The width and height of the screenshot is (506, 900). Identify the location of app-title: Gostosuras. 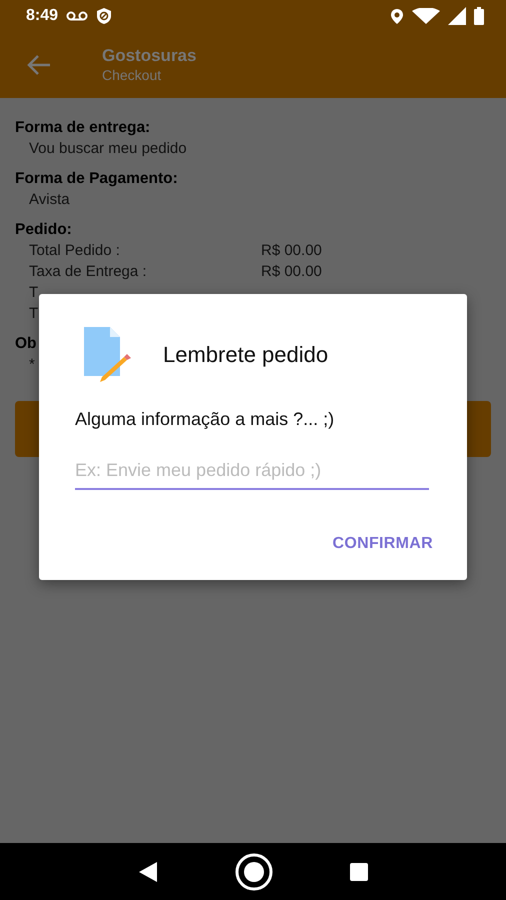
(149, 56).